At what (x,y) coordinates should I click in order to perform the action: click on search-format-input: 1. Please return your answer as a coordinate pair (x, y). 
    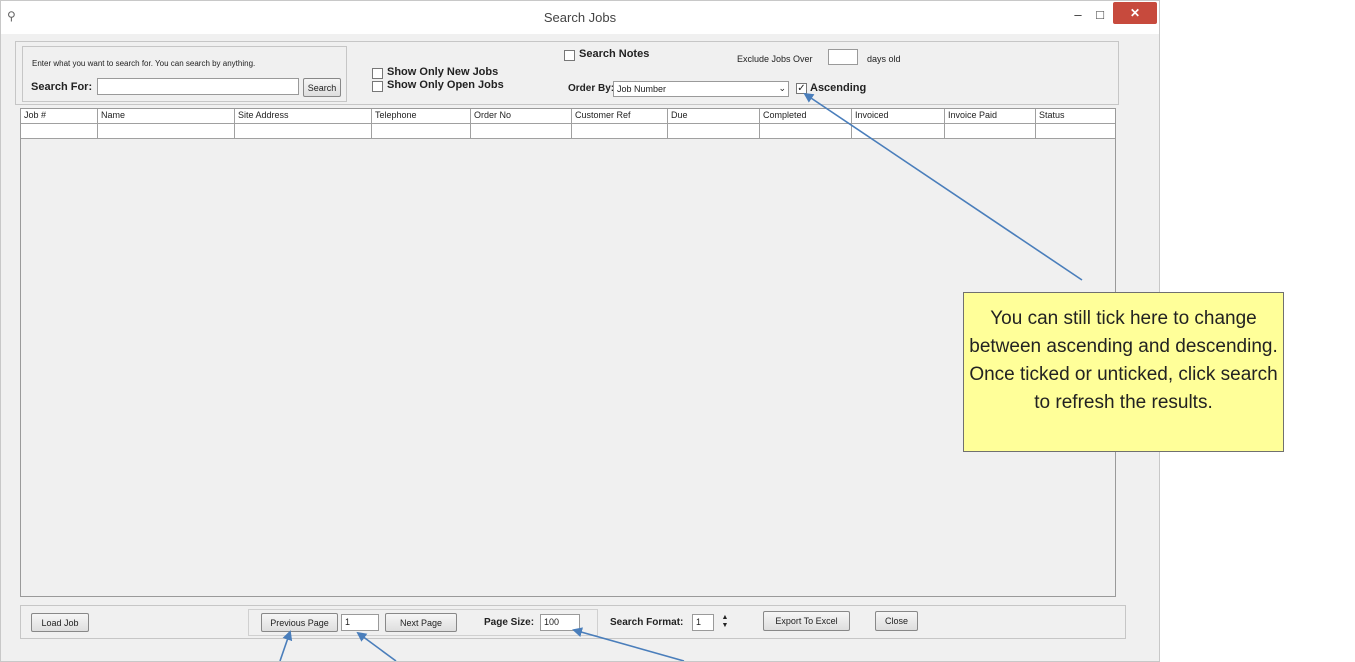
    Looking at the image, I should click on (703, 622).